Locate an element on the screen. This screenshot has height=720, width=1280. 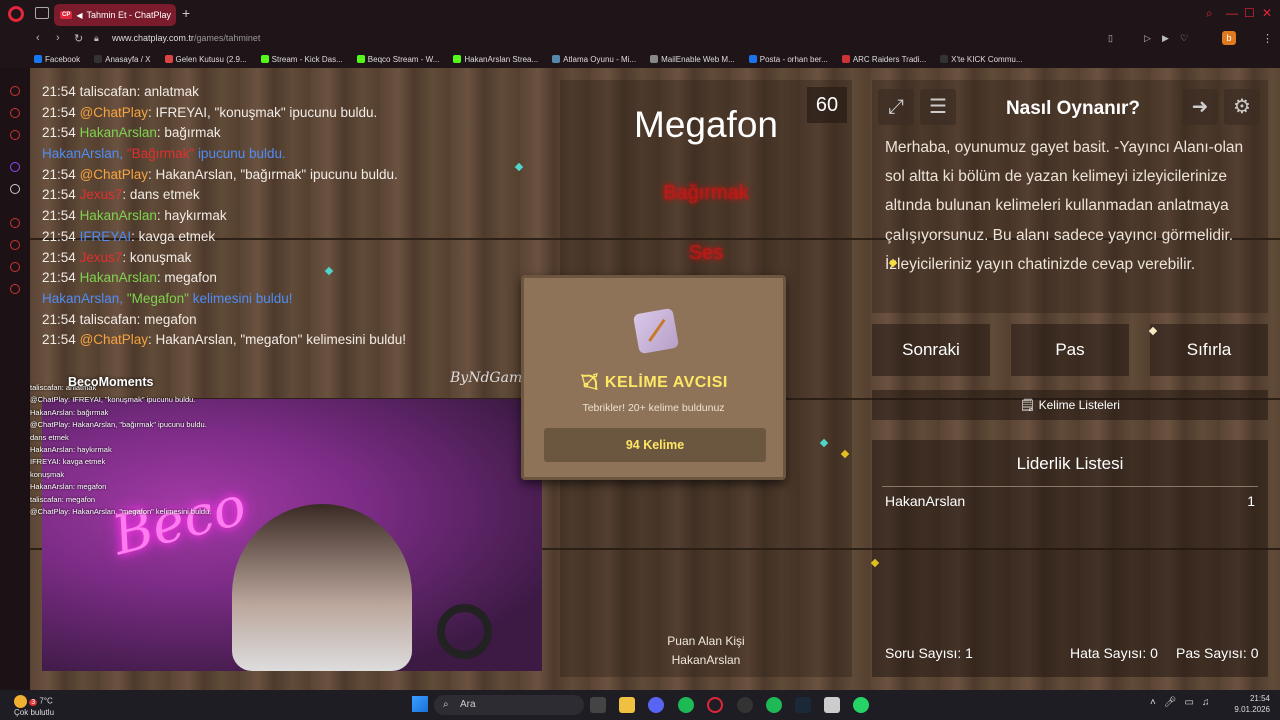
notes-icon: ☰ is located at coordinates (938, 107).